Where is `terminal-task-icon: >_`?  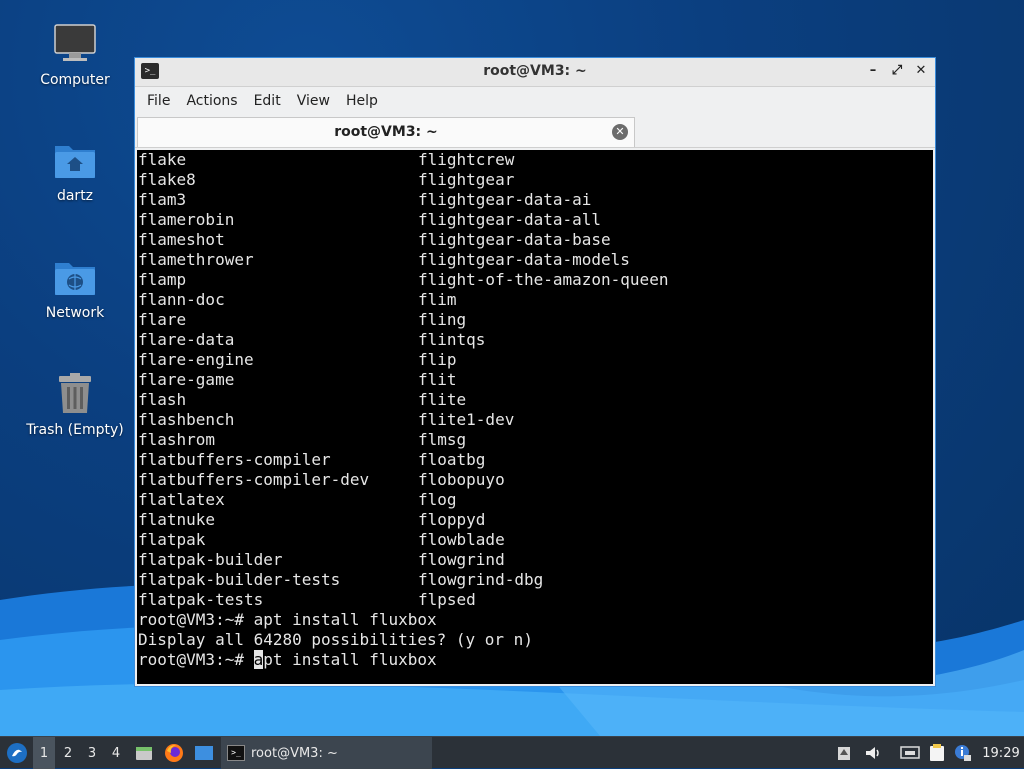 terminal-task-icon: >_ is located at coordinates (236, 753).